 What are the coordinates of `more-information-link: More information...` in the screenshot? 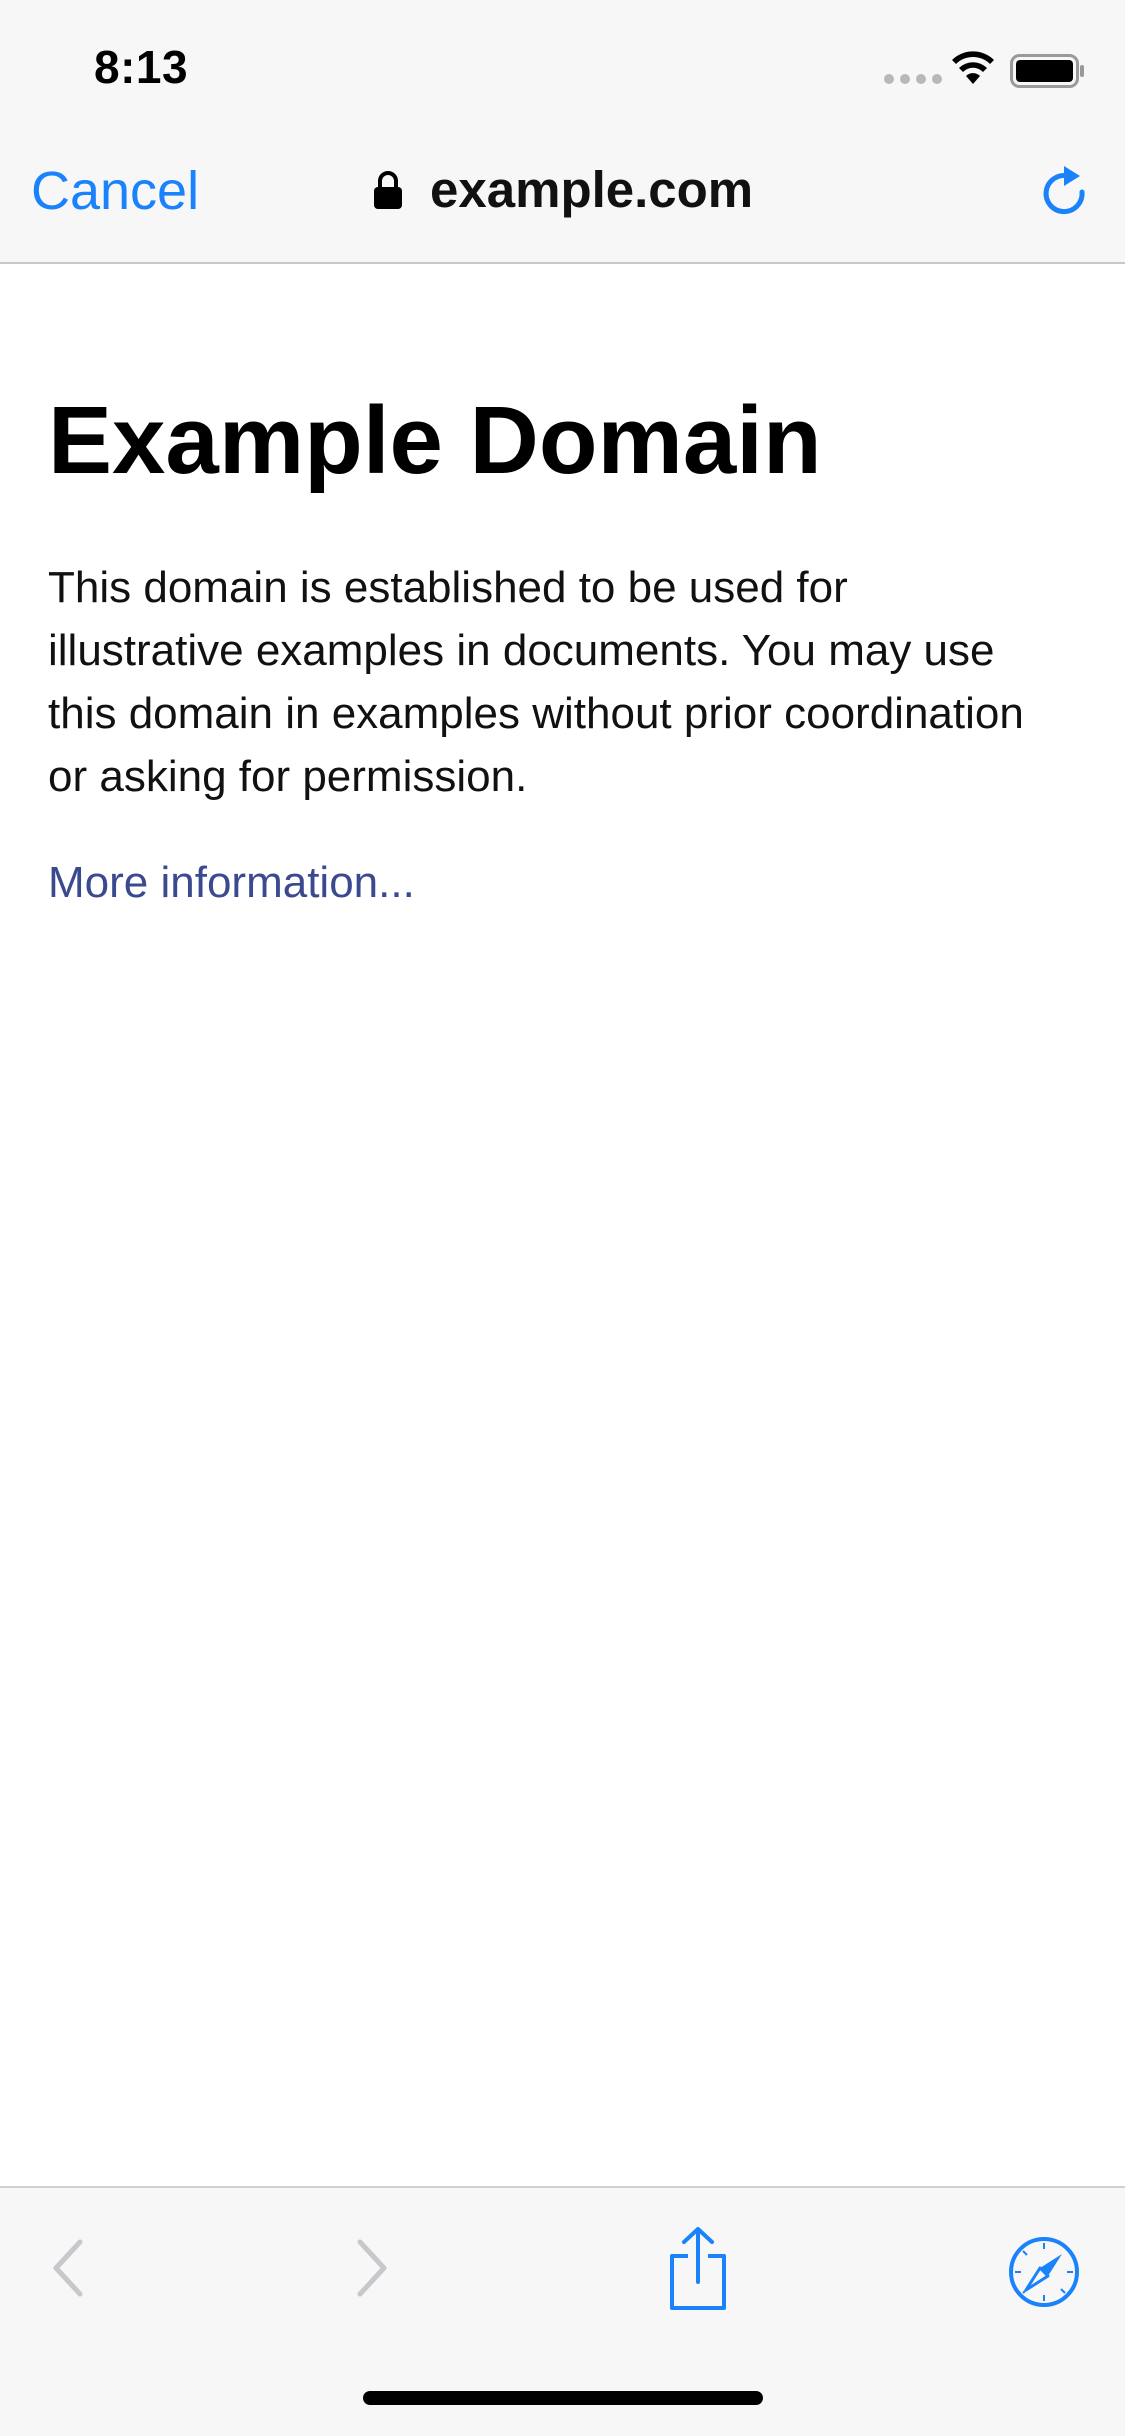 It's located at (563, 883).